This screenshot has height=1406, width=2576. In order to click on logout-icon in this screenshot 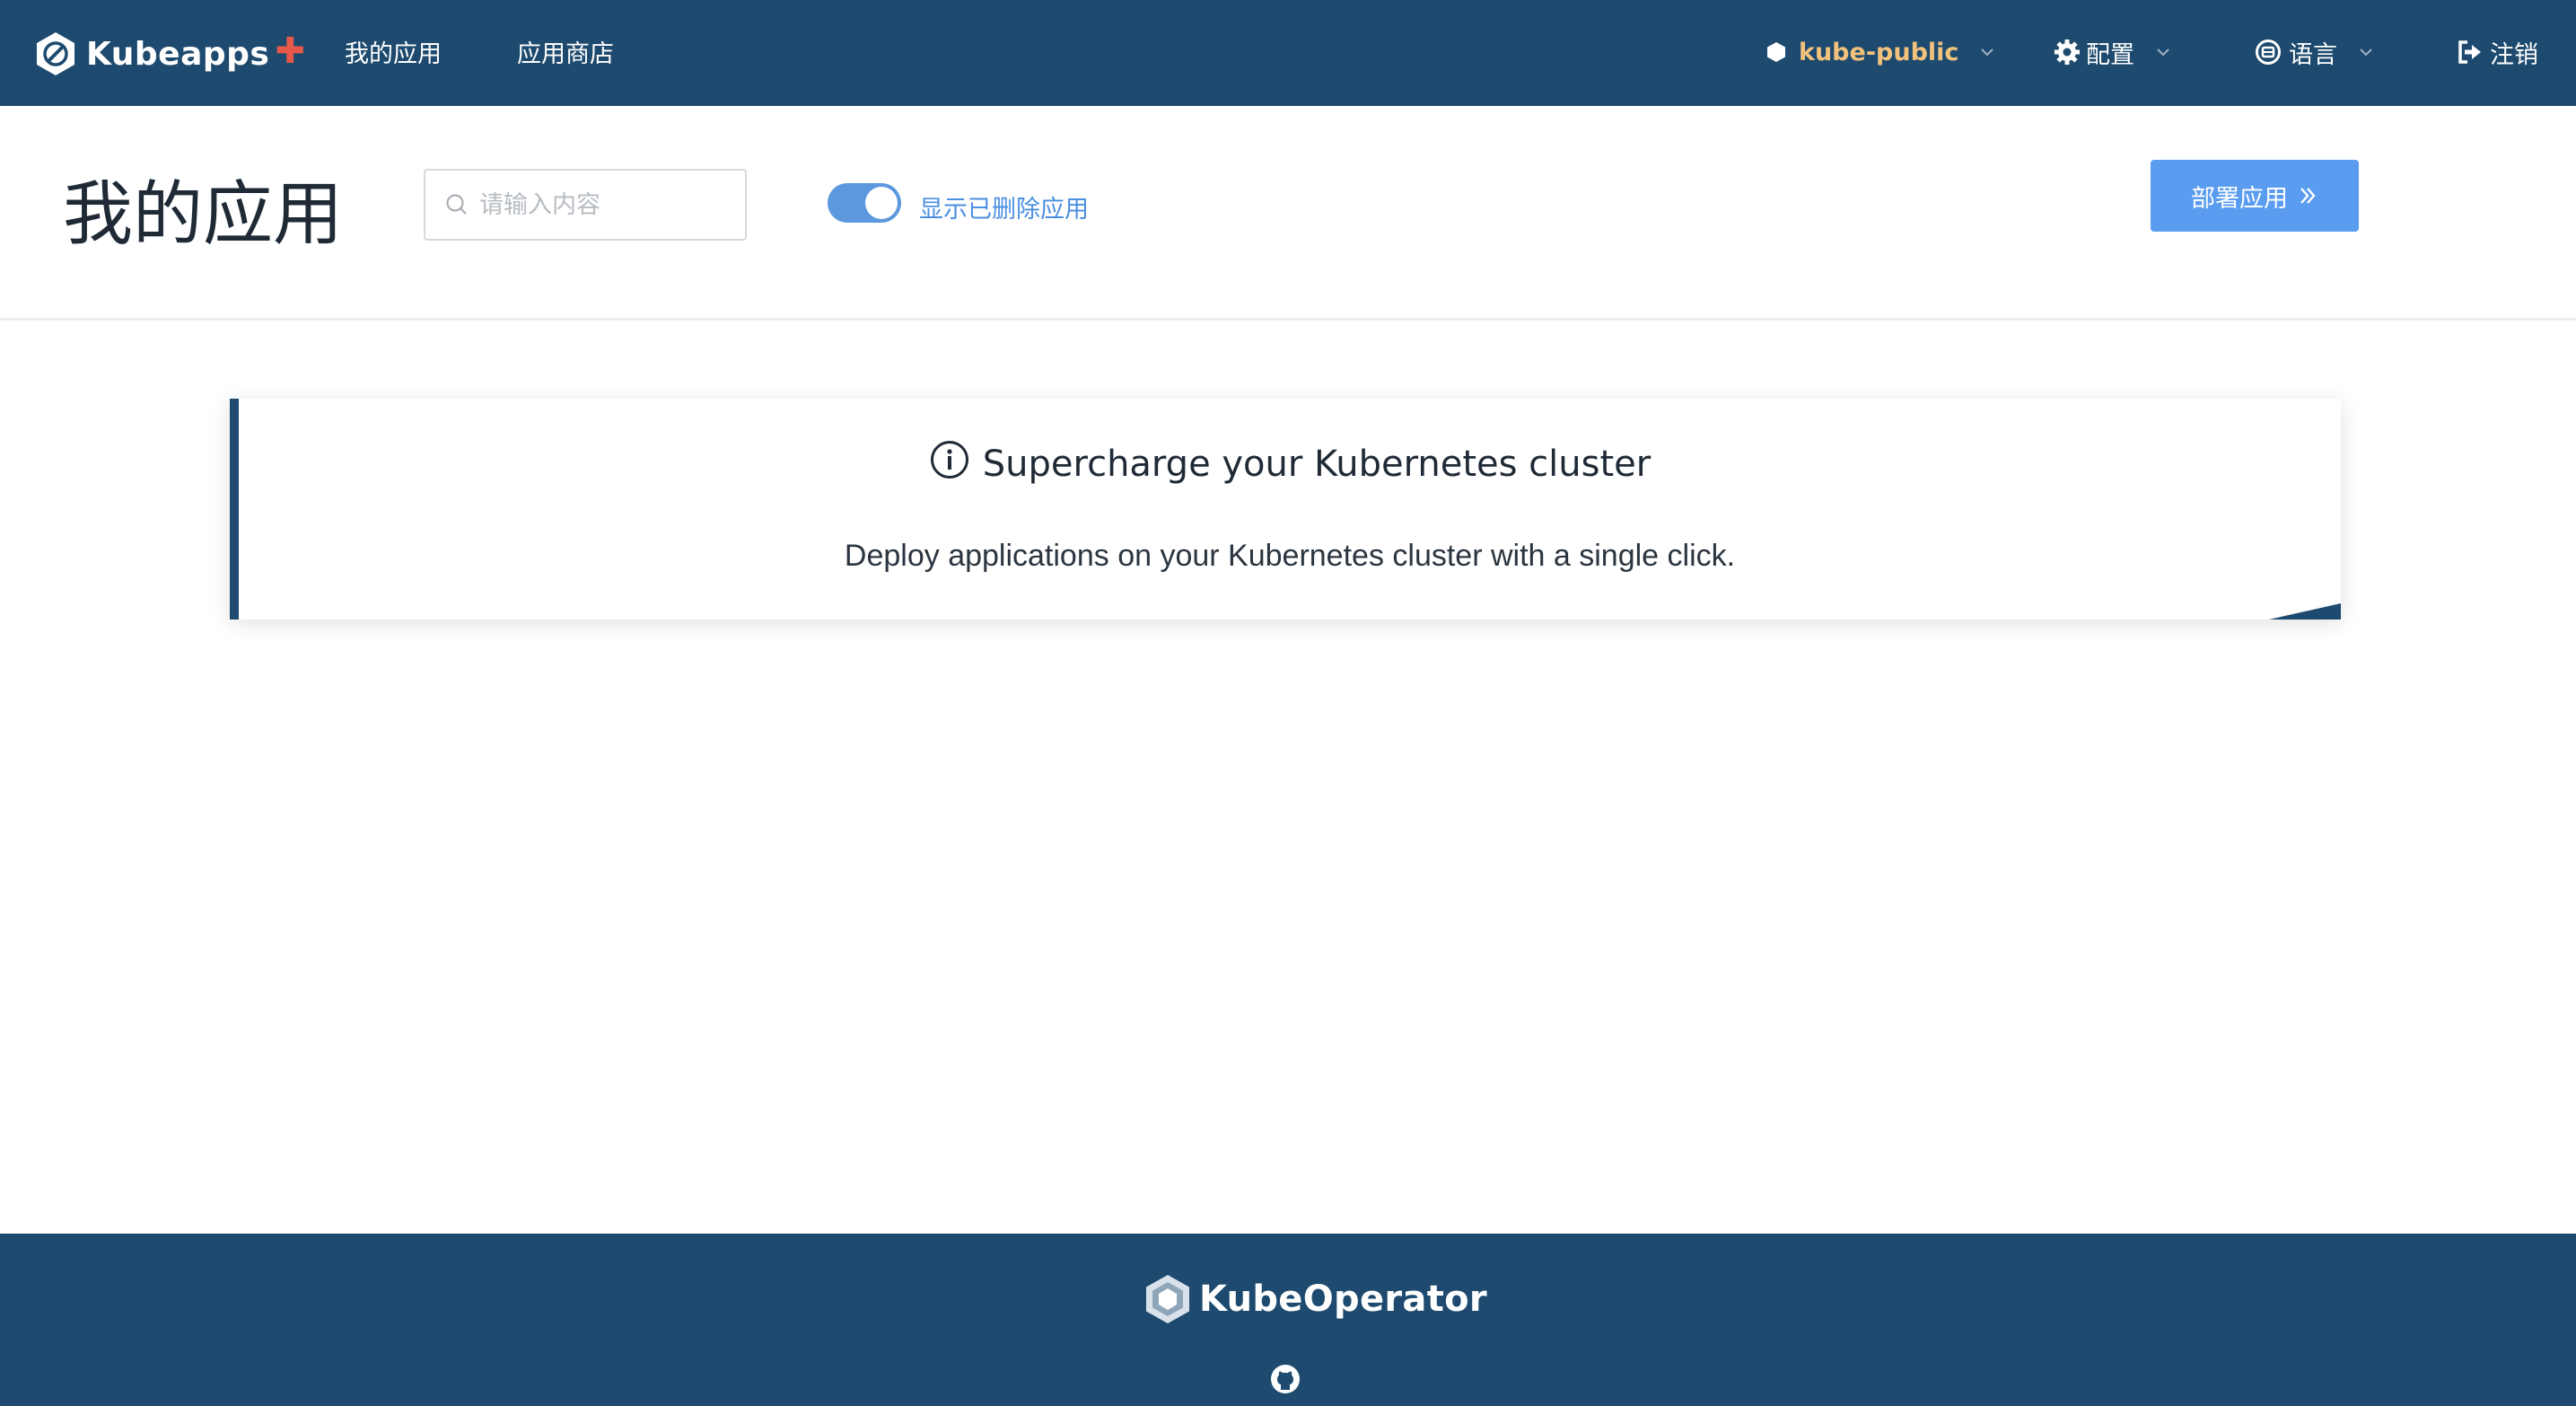, I will do `click(2469, 52)`.